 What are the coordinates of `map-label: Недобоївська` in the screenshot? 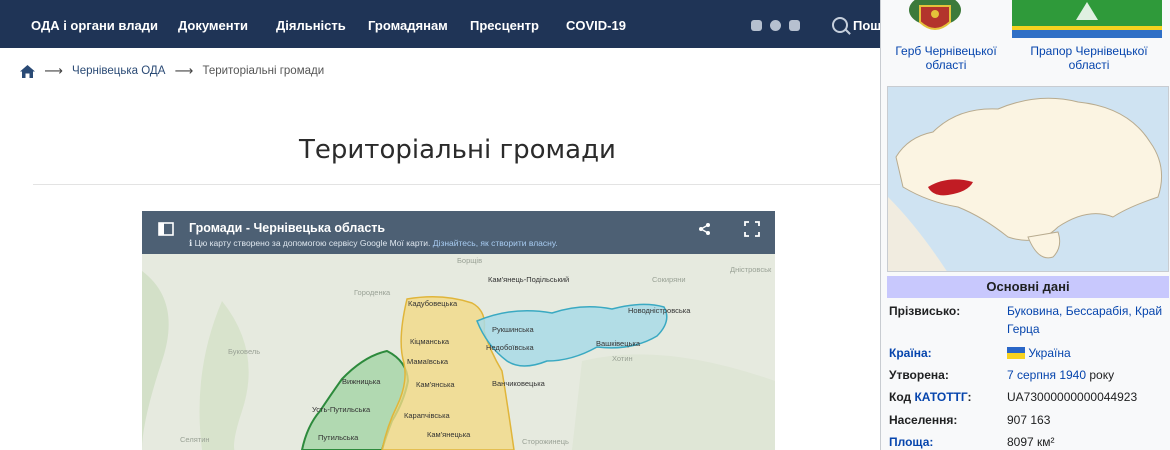 It's located at (510, 347).